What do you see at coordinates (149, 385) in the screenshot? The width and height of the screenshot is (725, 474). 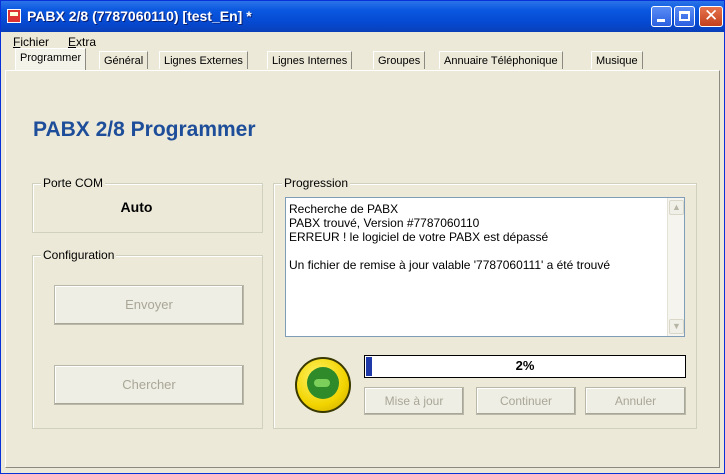 I see `search-button: Chercher` at bounding box center [149, 385].